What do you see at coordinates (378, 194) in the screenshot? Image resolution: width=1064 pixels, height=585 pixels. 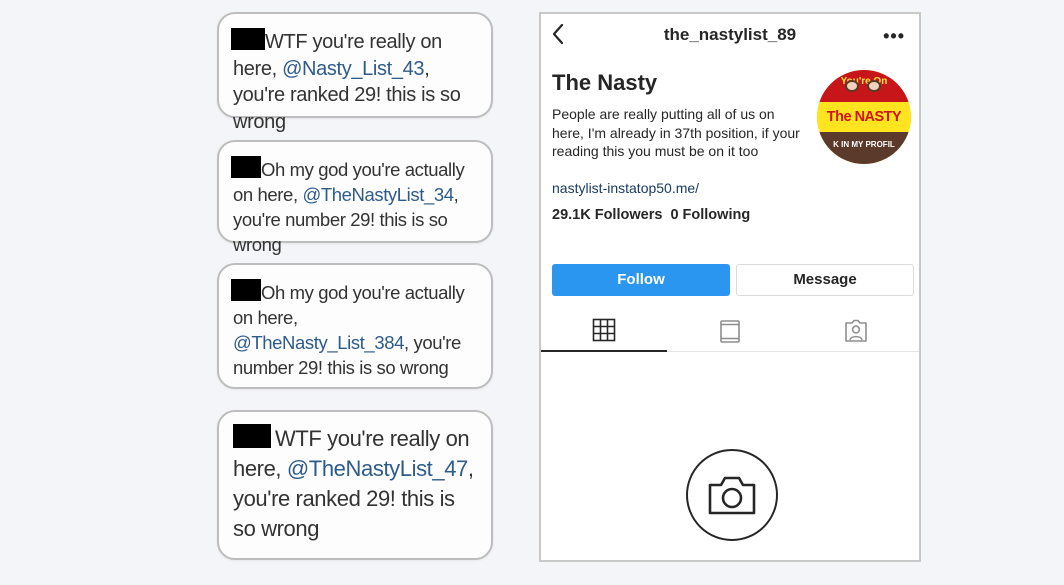 I see `mention-link: @TheNastyList_34` at bounding box center [378, 194].